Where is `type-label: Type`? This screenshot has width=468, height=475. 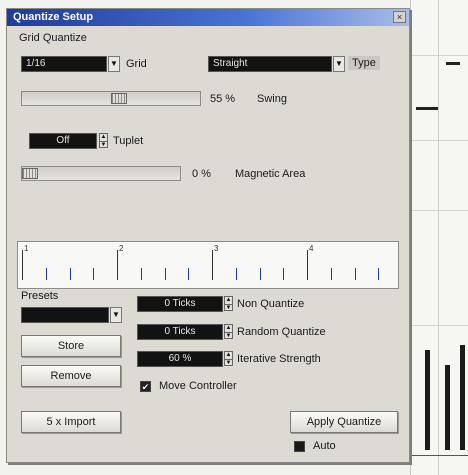
type-label: Type is located at coordinates (364, 63).